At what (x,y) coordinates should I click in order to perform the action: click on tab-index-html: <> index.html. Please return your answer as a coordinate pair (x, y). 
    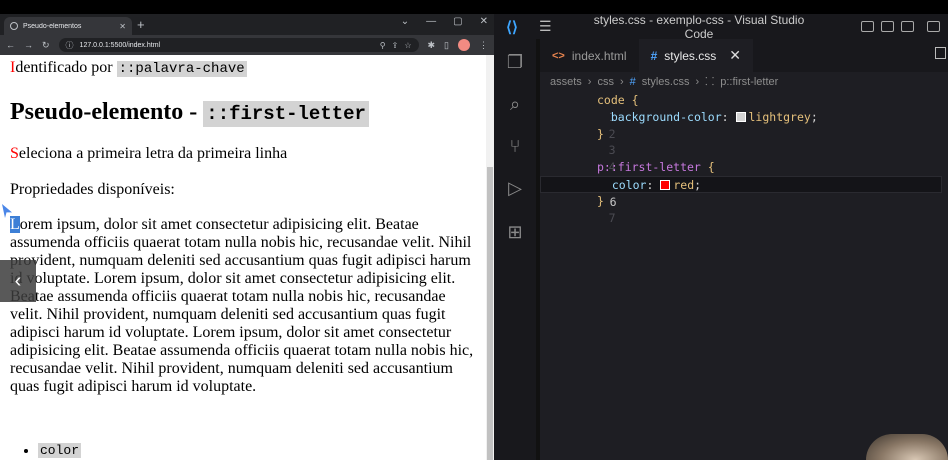
    Looking at the image, I should click on (589, 55).